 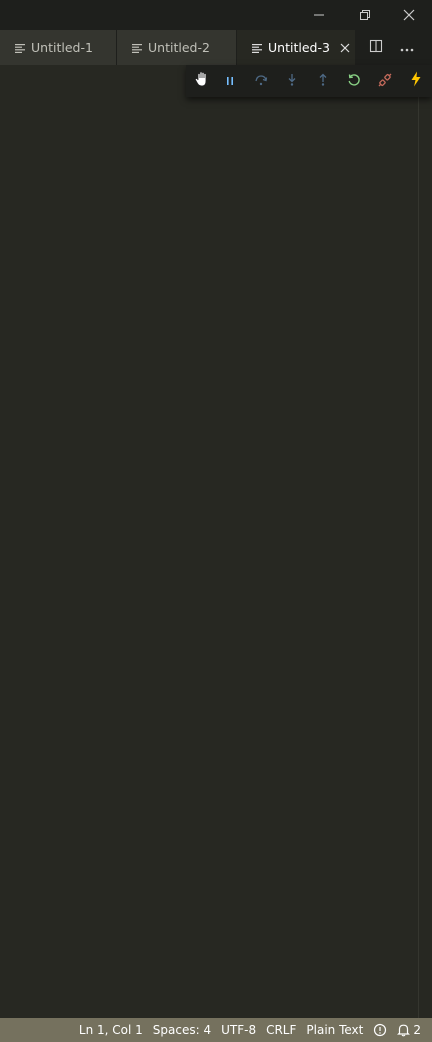 I want to click on split-editor-button, so click(x=376, y=47).